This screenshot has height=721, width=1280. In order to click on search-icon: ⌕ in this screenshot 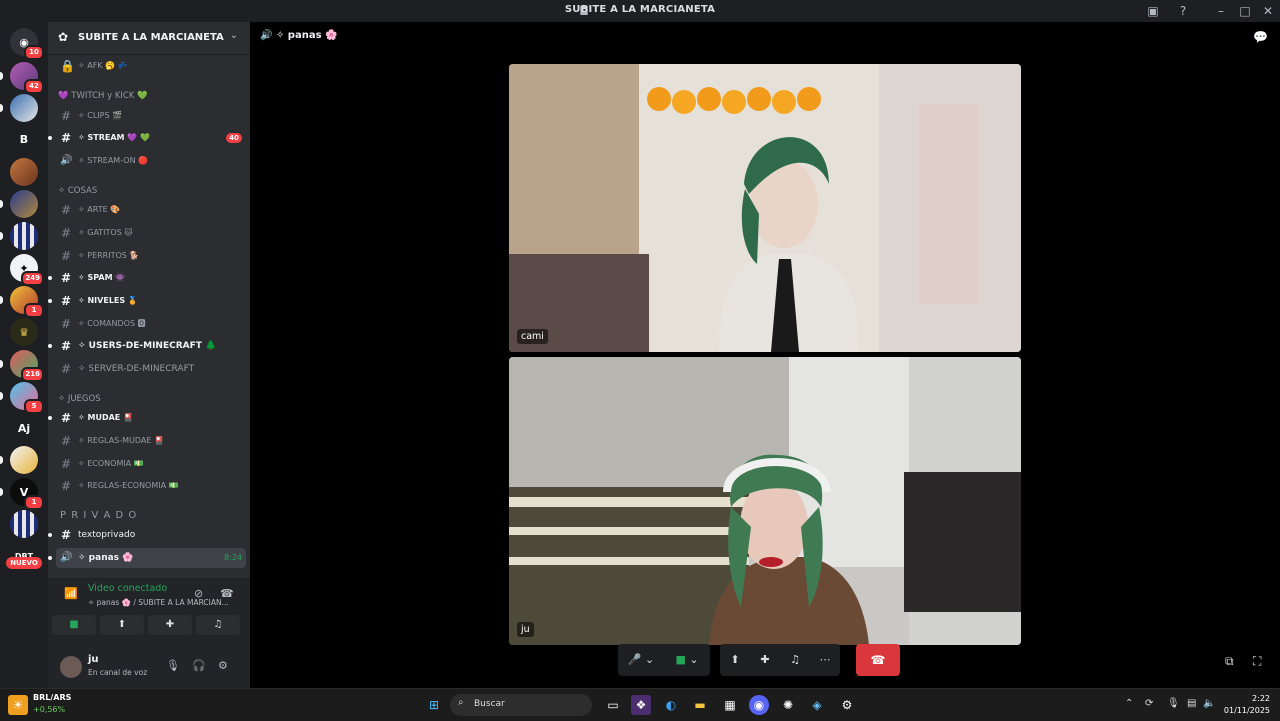, I will do `click(461, 702)`.